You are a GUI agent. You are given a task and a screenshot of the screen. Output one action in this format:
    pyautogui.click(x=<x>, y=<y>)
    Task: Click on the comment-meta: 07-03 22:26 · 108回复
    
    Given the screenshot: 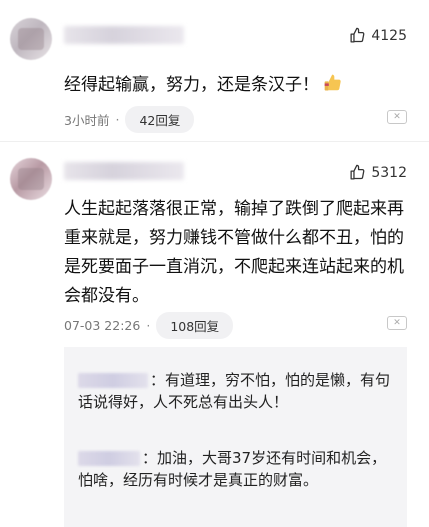 What is the action you would take?
    pyautogui.click(x=149, y=325)
    